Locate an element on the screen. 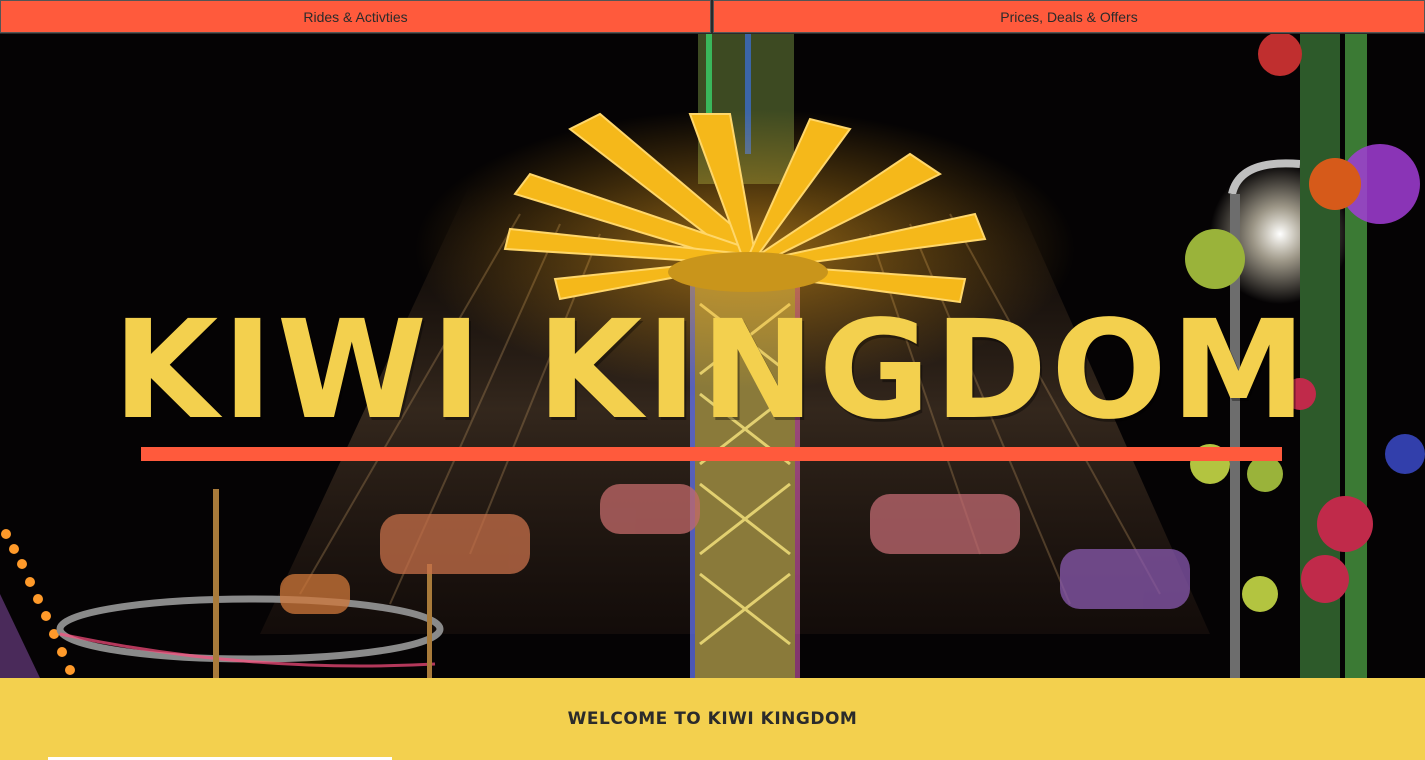  welcome-banner: WELCOME TO KIWI KINGDOM is located at coordinates (712, 719).